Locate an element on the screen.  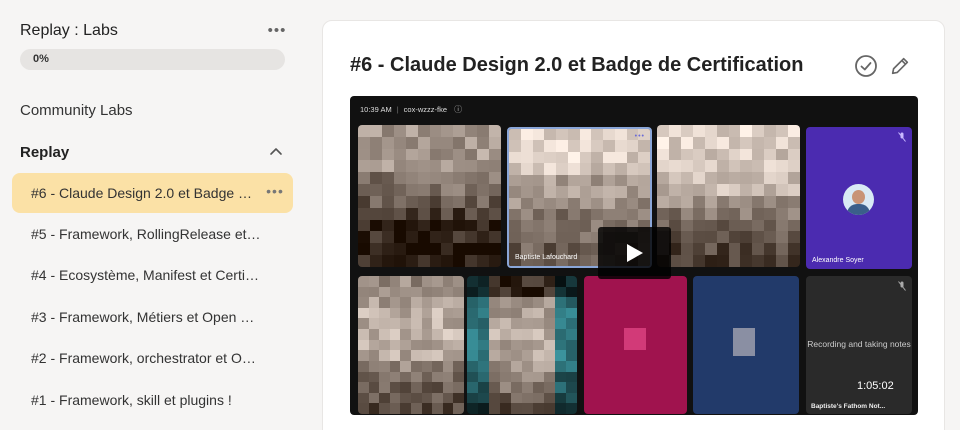
lesson-item-3: #3 - Framework, Métiers et Open Source is located at coordinates (152, 317).